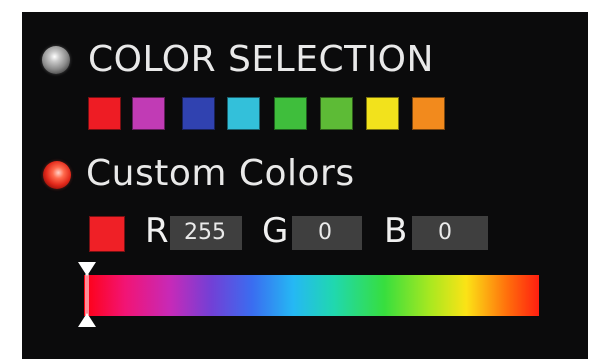 This screenshot has width=592, height=359. Describe the element at coordinates (327, 233) in the screenshot. I see `green-value-input: 0` at that location.